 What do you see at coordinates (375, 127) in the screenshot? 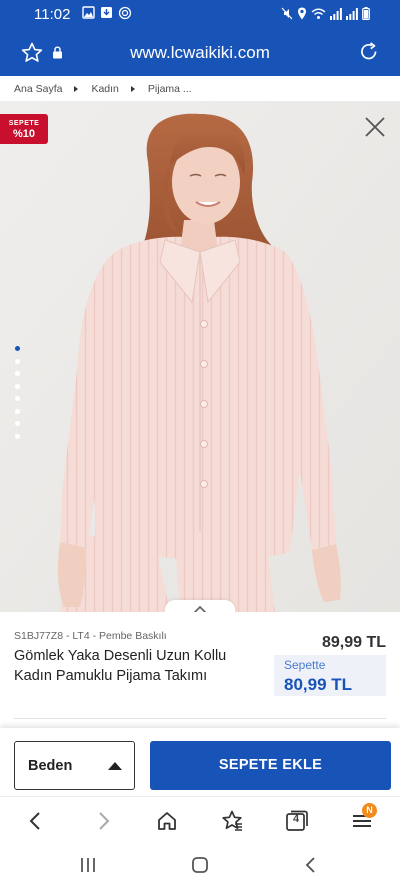
I see `close-icon` at bounding box center [375, 127].